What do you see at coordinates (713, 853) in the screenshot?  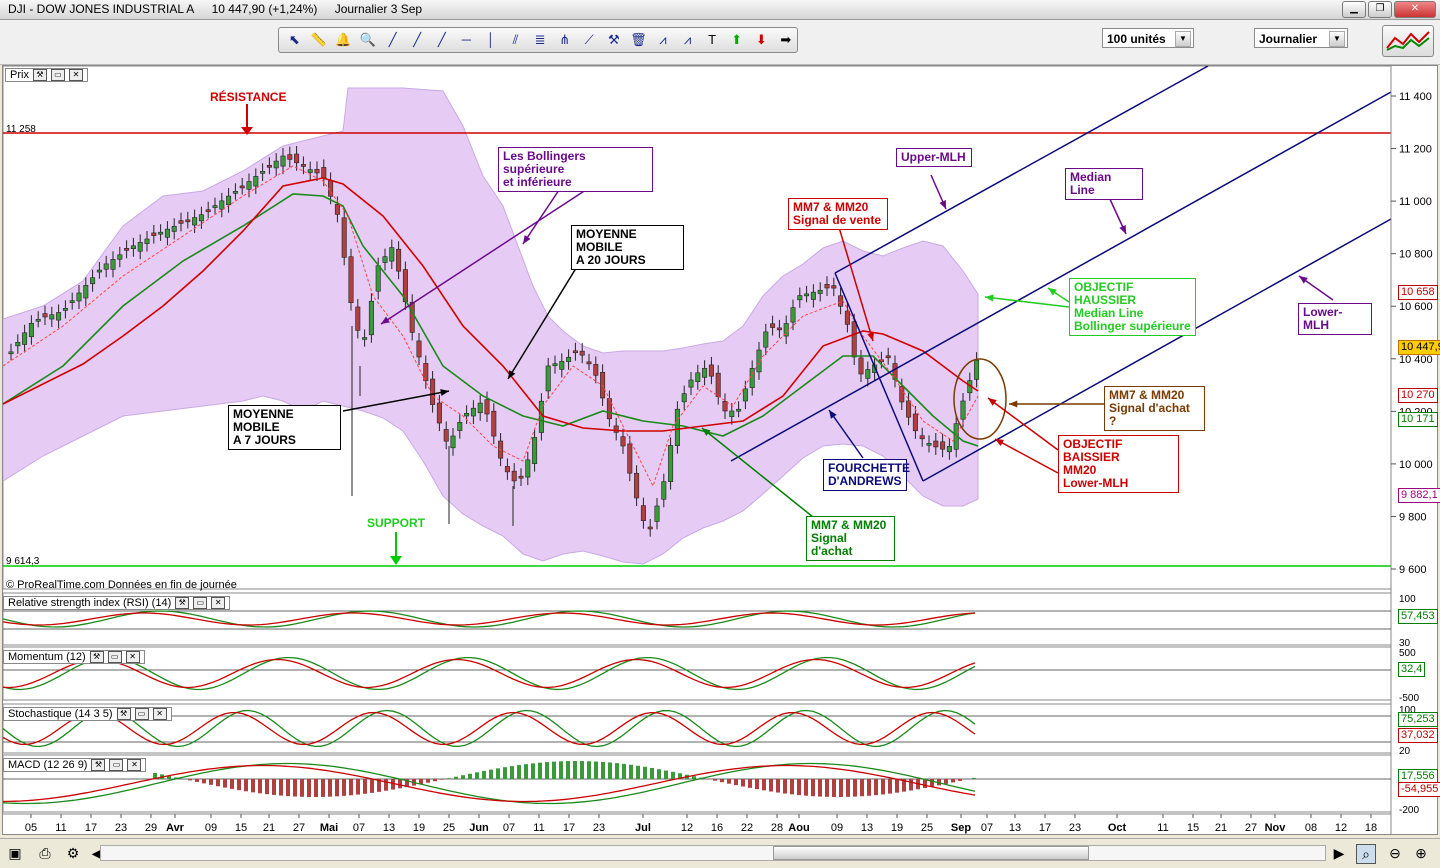 I see `horizontal-scrollbar` at bounding box center [713, 853].